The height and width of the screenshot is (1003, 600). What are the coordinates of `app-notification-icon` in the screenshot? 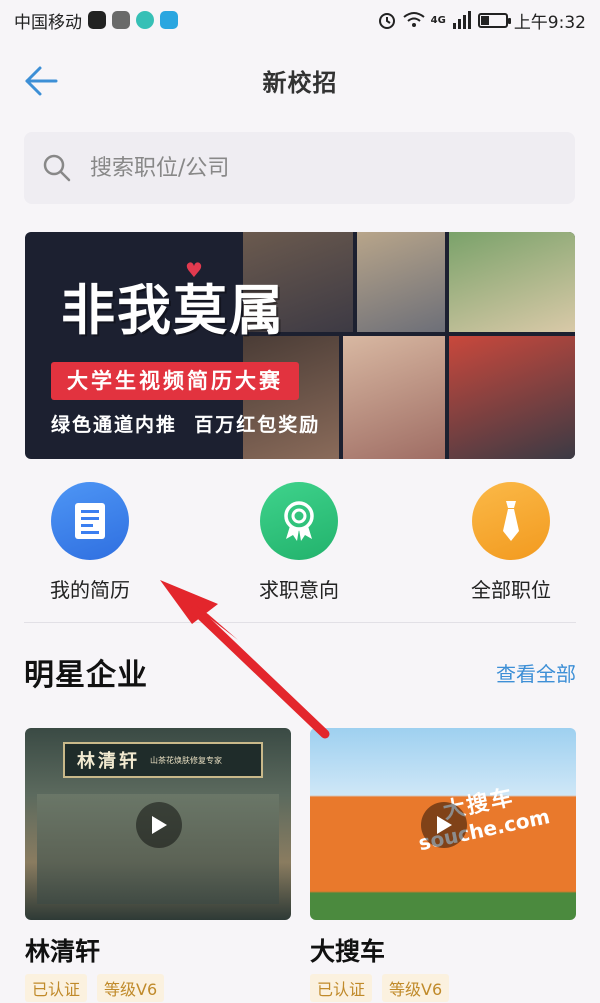 It's located at (121, 20).